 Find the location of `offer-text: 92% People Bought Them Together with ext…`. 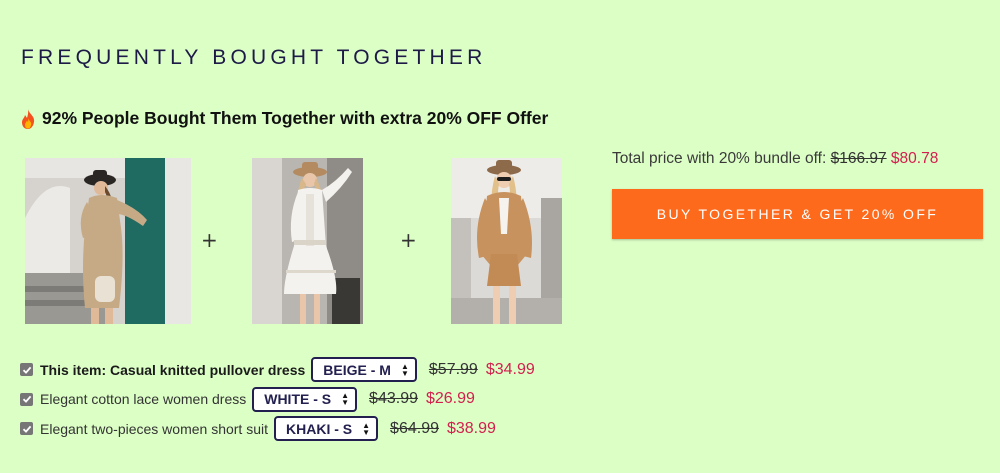

offer-text: 92% People Bought Them Together with ext… is located at coordinates (295, 118).